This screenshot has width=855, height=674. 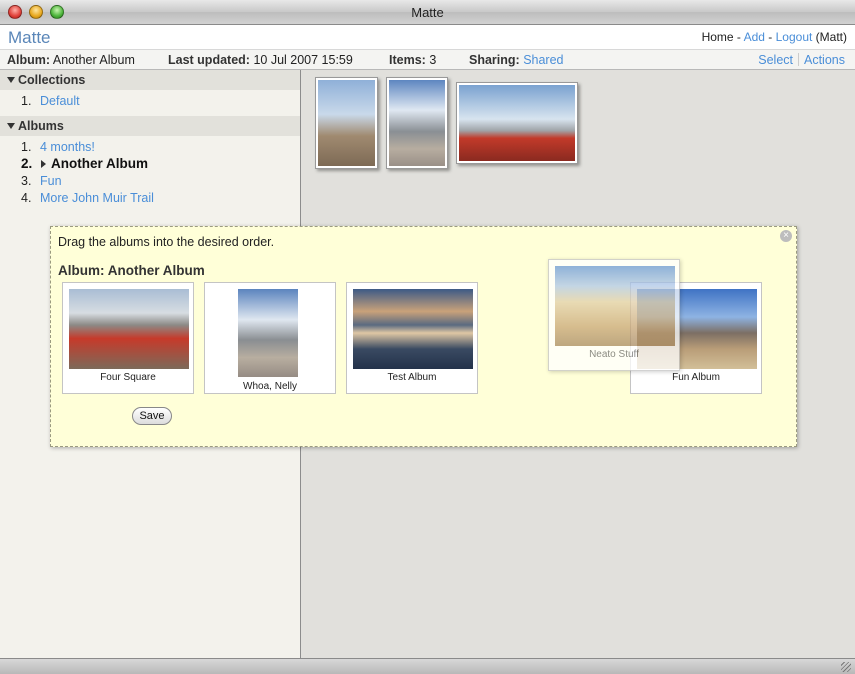 I want to click on top-nav: Home - Add - Logout (Matt), so click(x=774, y=37).